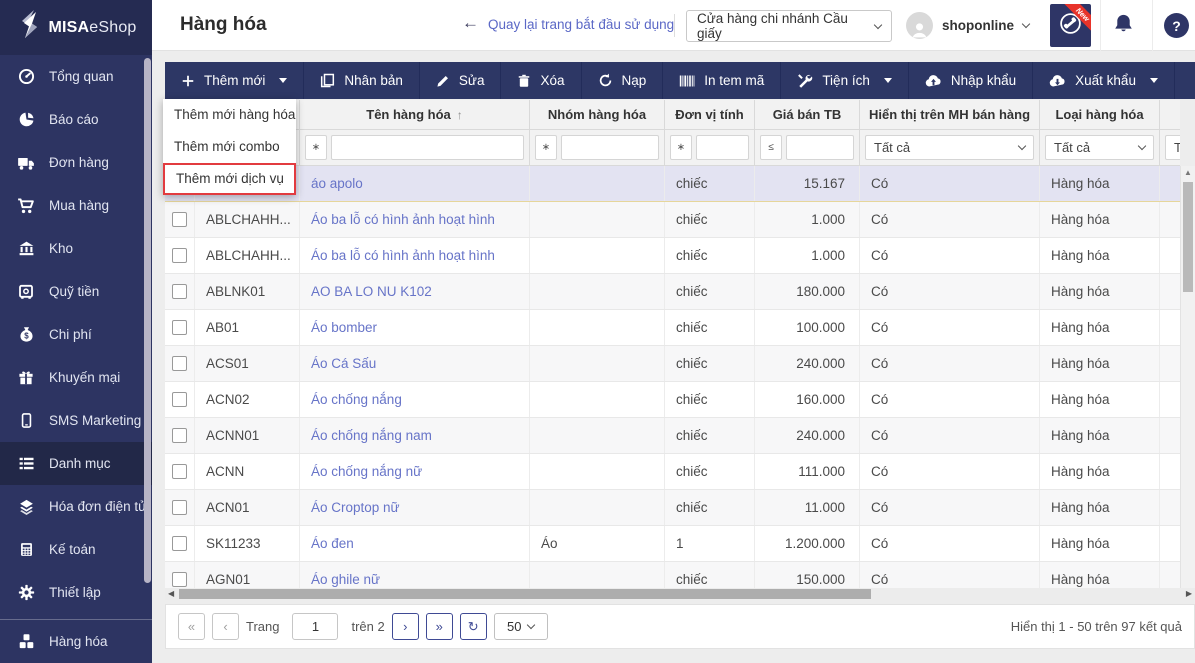 This screenshot has height=663, width=1195. Describe the element at coordinates (76, 592) in the screenshot. I see `sidebar-item-thiet-lap: Thiết lập` at that location.